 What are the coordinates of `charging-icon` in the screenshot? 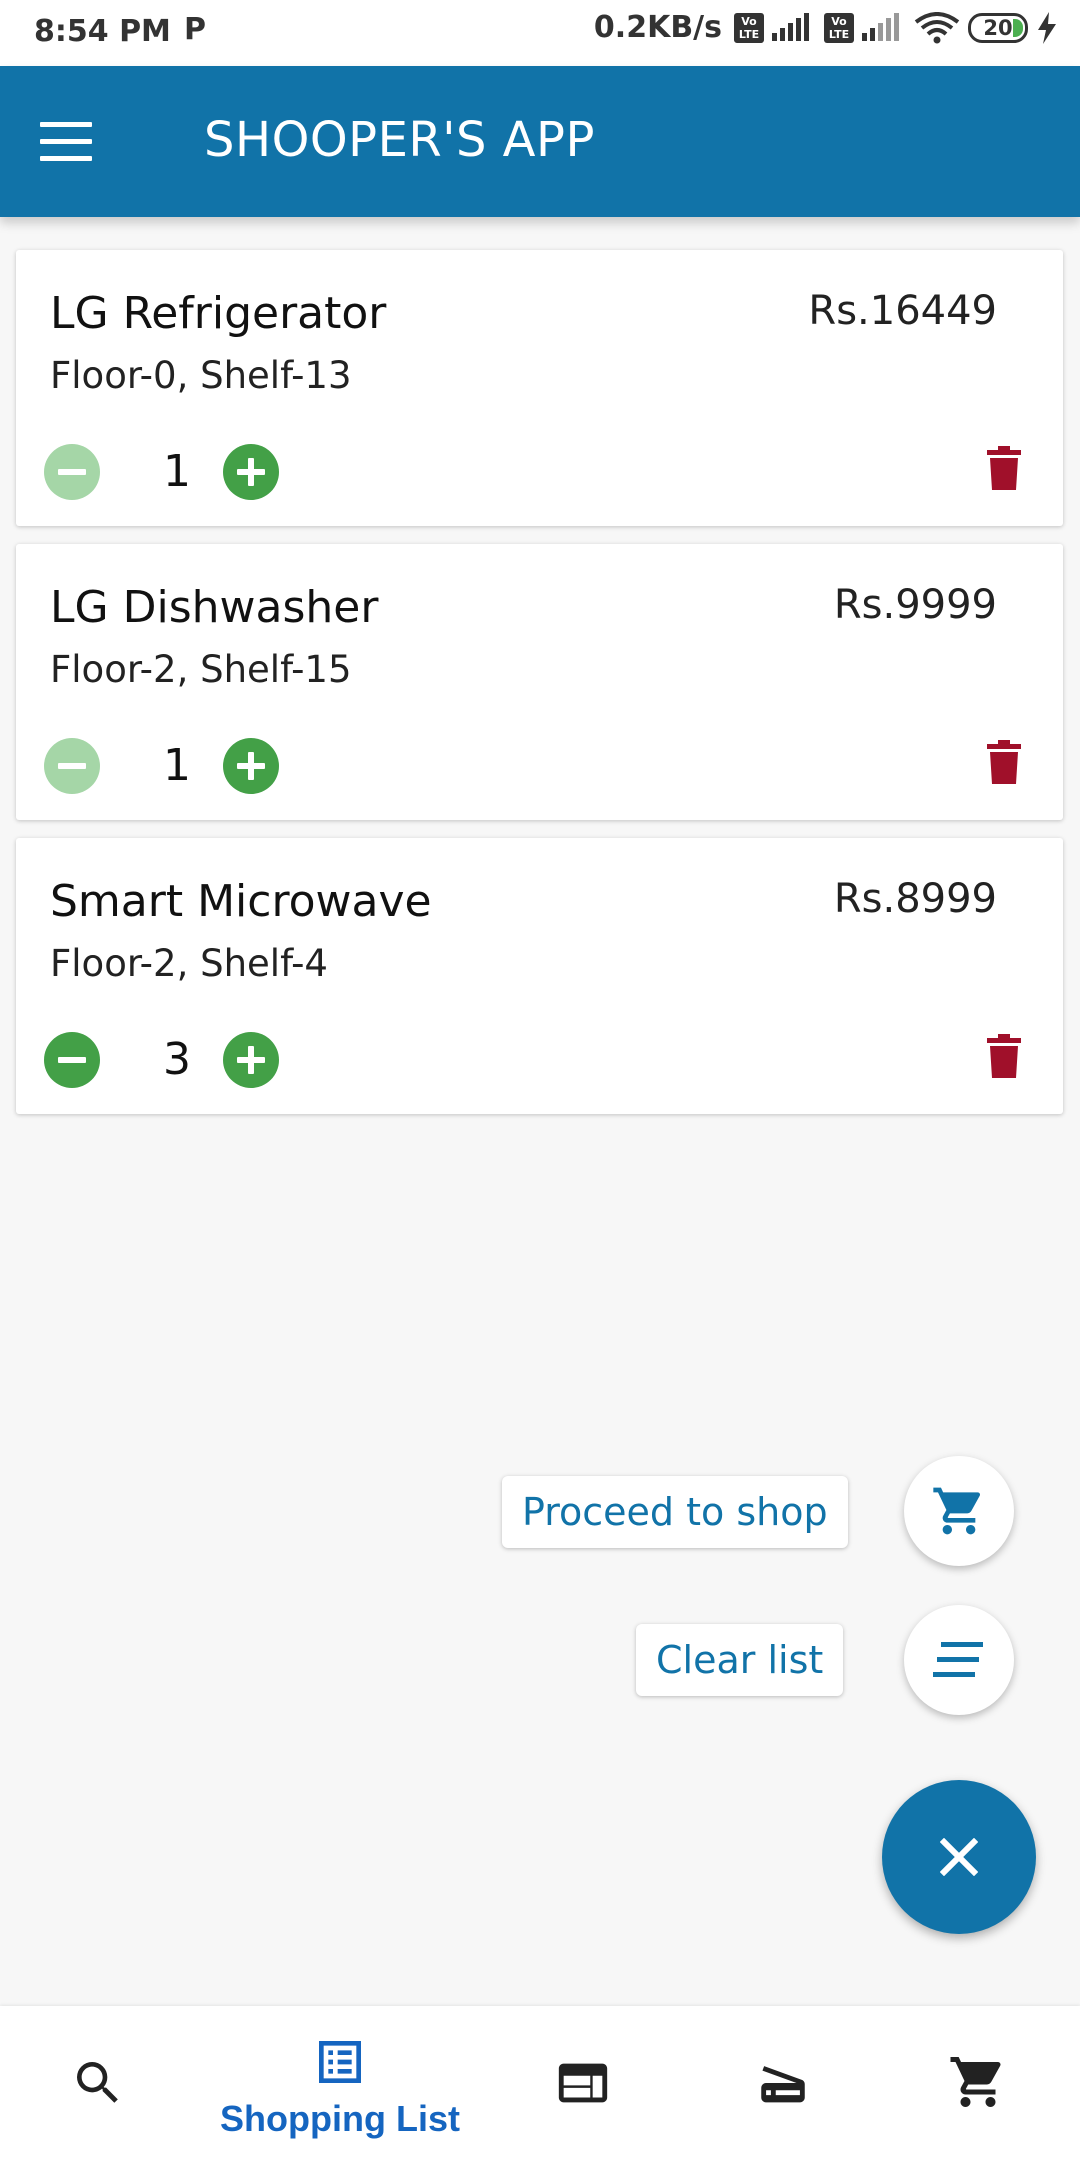 It's located at (1047, 27).